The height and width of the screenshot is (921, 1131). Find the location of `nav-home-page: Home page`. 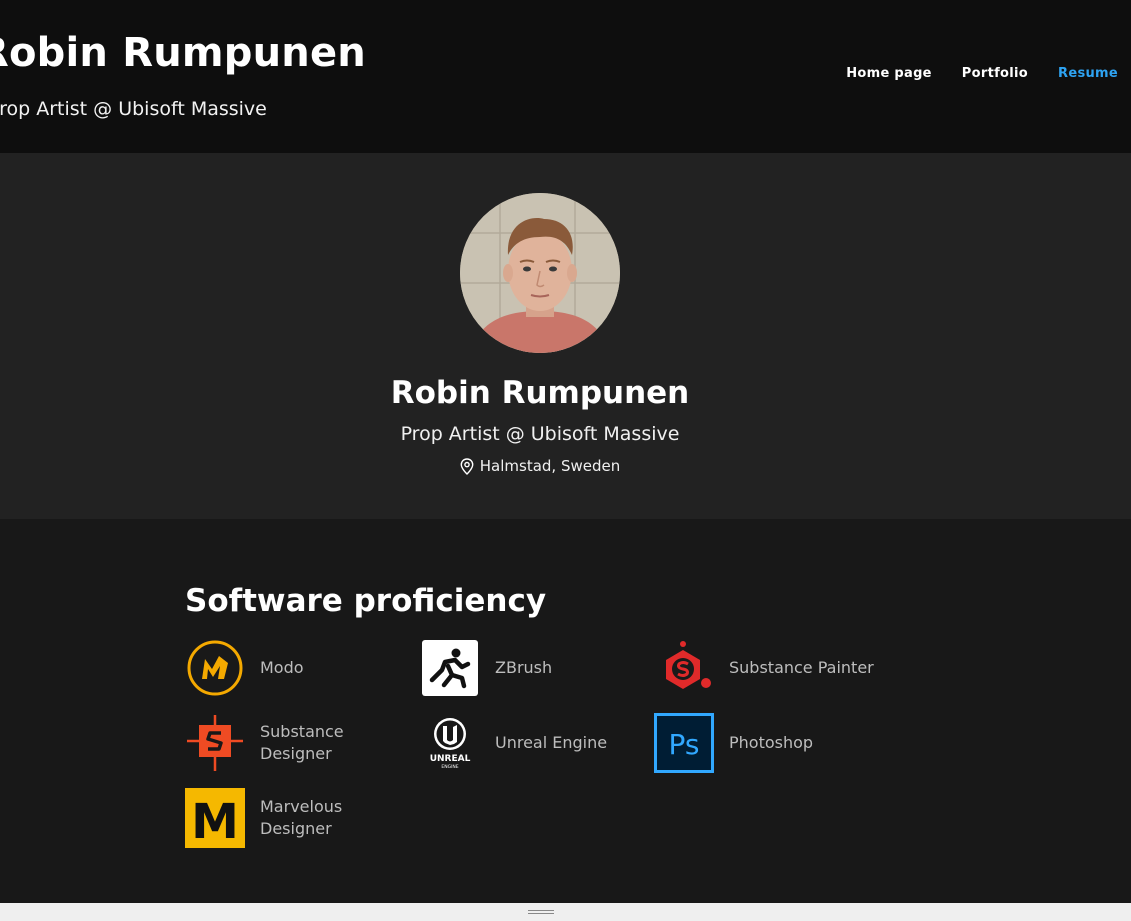

nav-home-page: Home page is located at coordinates (889, 73).